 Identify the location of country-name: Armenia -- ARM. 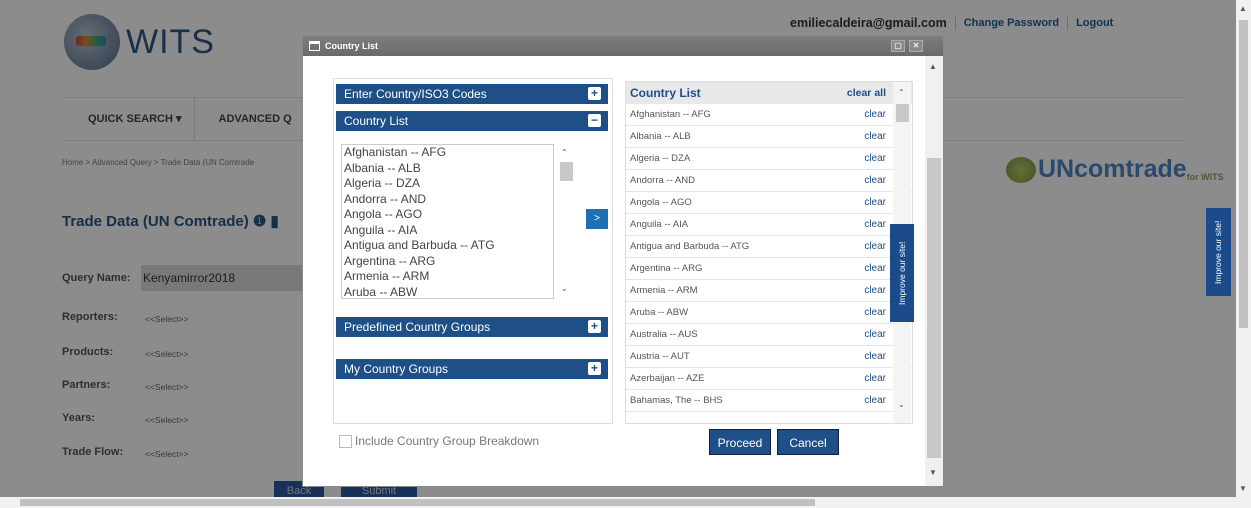
(664, 290).